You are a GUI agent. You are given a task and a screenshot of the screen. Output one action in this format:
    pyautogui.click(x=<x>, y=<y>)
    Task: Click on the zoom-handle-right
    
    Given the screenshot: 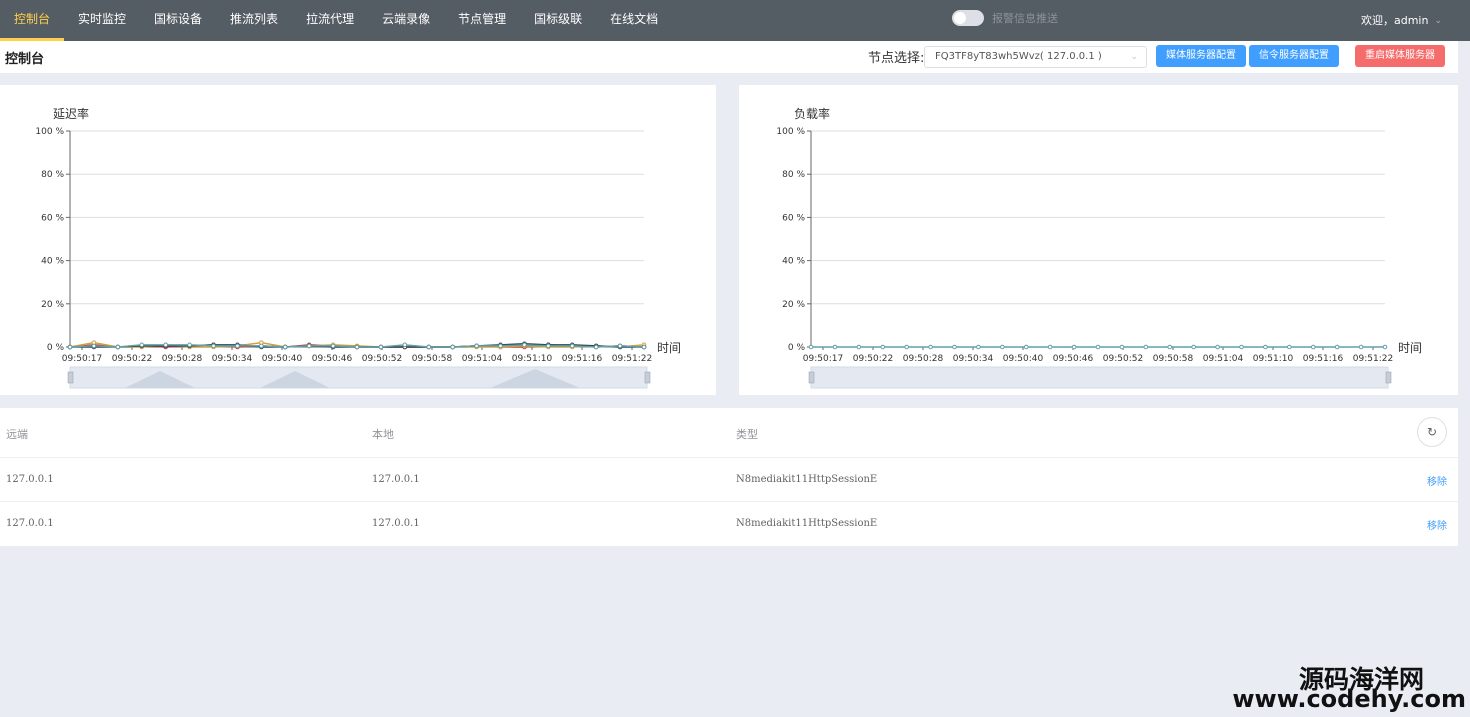 What is the action you would take?
    pyautogui.click(x=647, y=377)
    